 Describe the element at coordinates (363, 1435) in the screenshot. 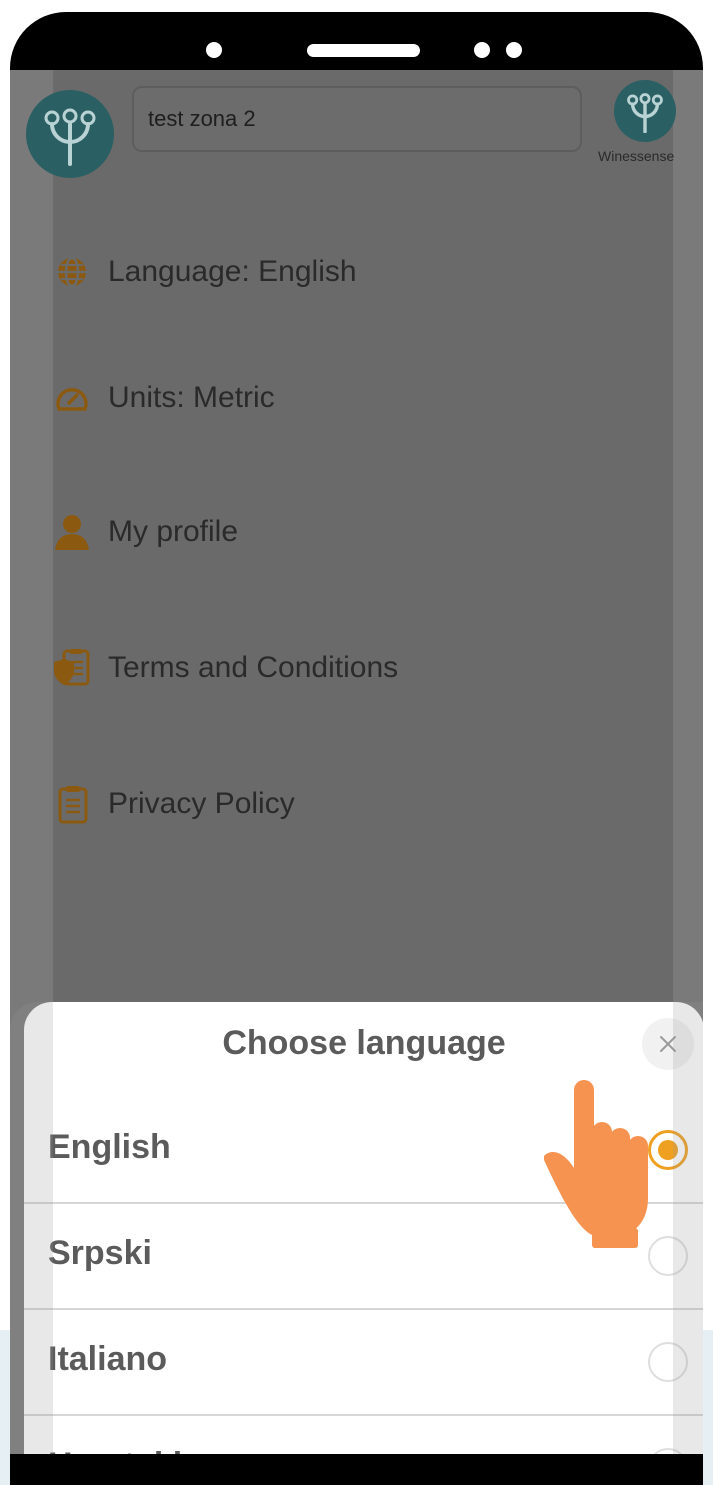

I see `language-option-hrvatski: Hrvatski` at that location.